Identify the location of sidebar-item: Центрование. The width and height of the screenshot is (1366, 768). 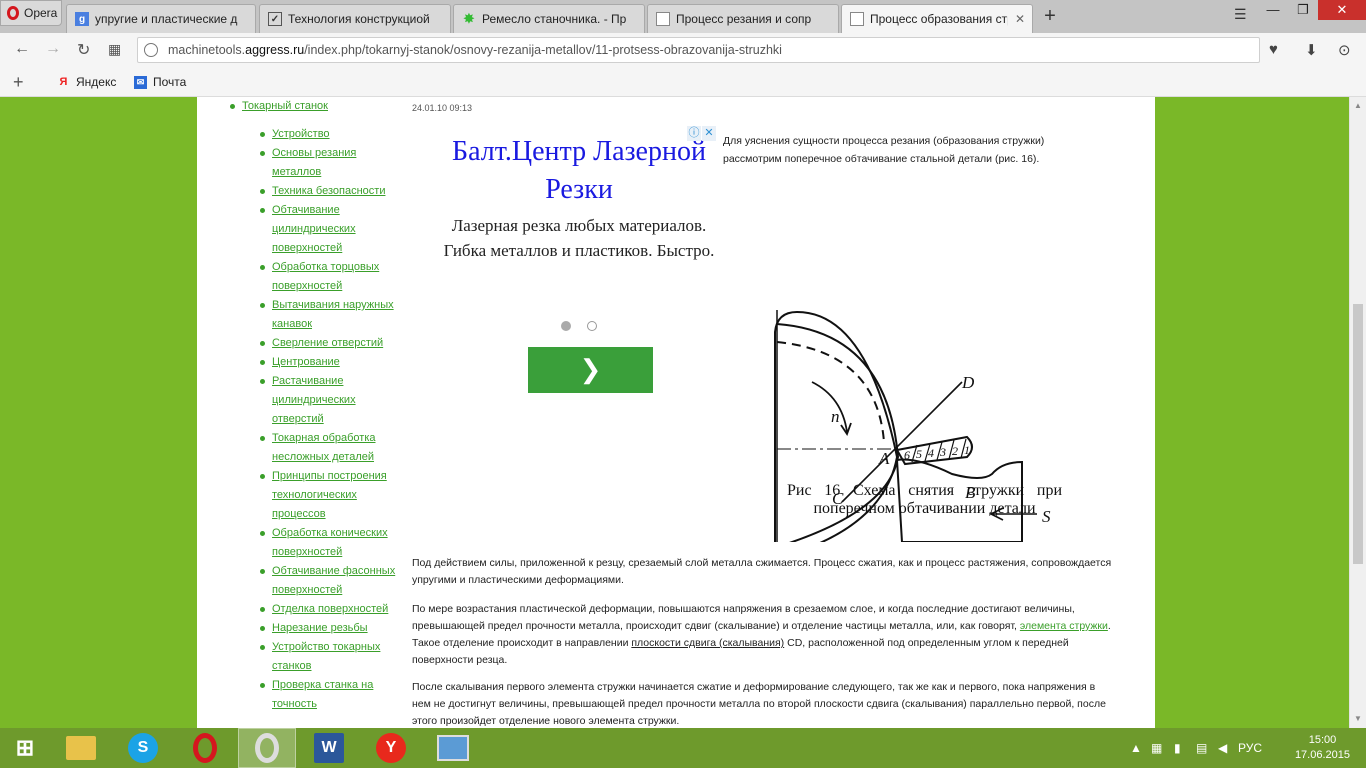
(328, 362).